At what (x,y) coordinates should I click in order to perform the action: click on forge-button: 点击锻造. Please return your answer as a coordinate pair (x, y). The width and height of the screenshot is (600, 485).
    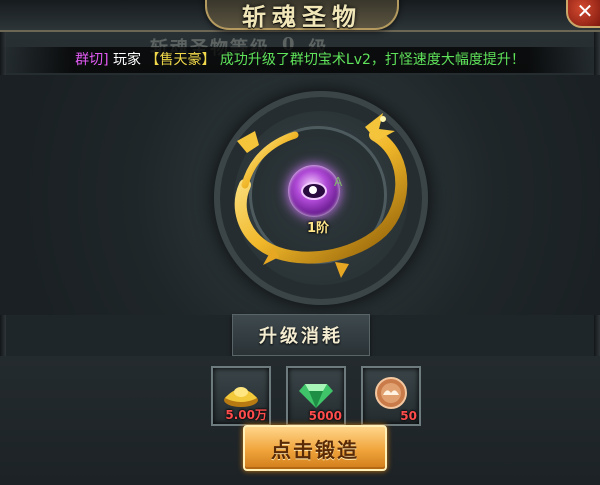
    Looking at the image, I should click on (315, 448).